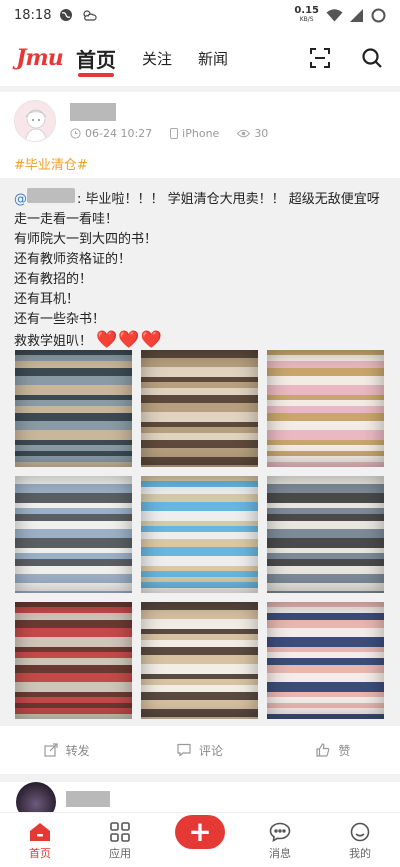 The image size is (400, 867). I want to click on share-button: 转发, so click(66, 750).